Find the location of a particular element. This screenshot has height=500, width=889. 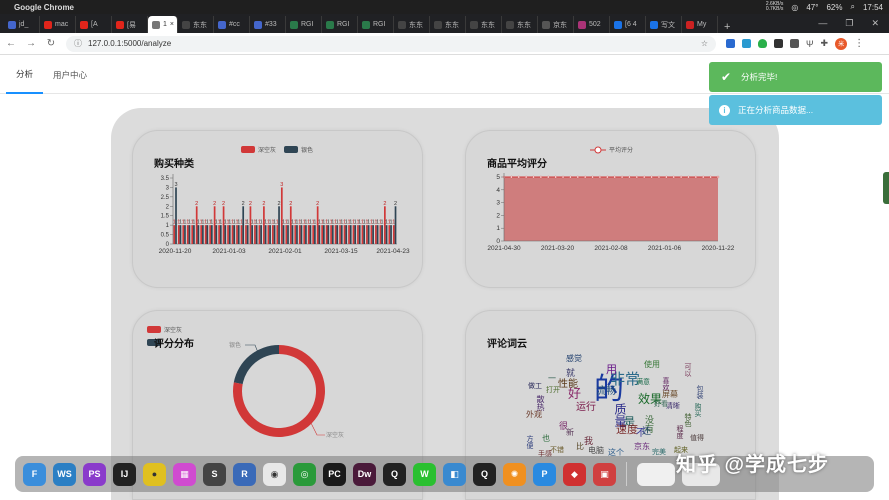

bar-data-label: 2 is located at coordinates (250, 204).